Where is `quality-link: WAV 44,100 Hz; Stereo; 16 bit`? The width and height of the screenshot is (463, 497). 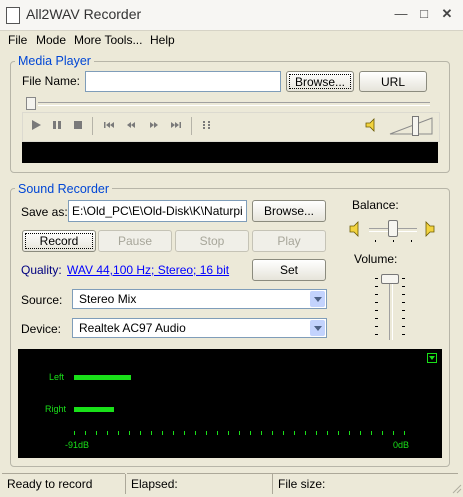
quality-link: WAV 44,100 Hz; Stereo; 16 bit is located at coordinates (148, 270).